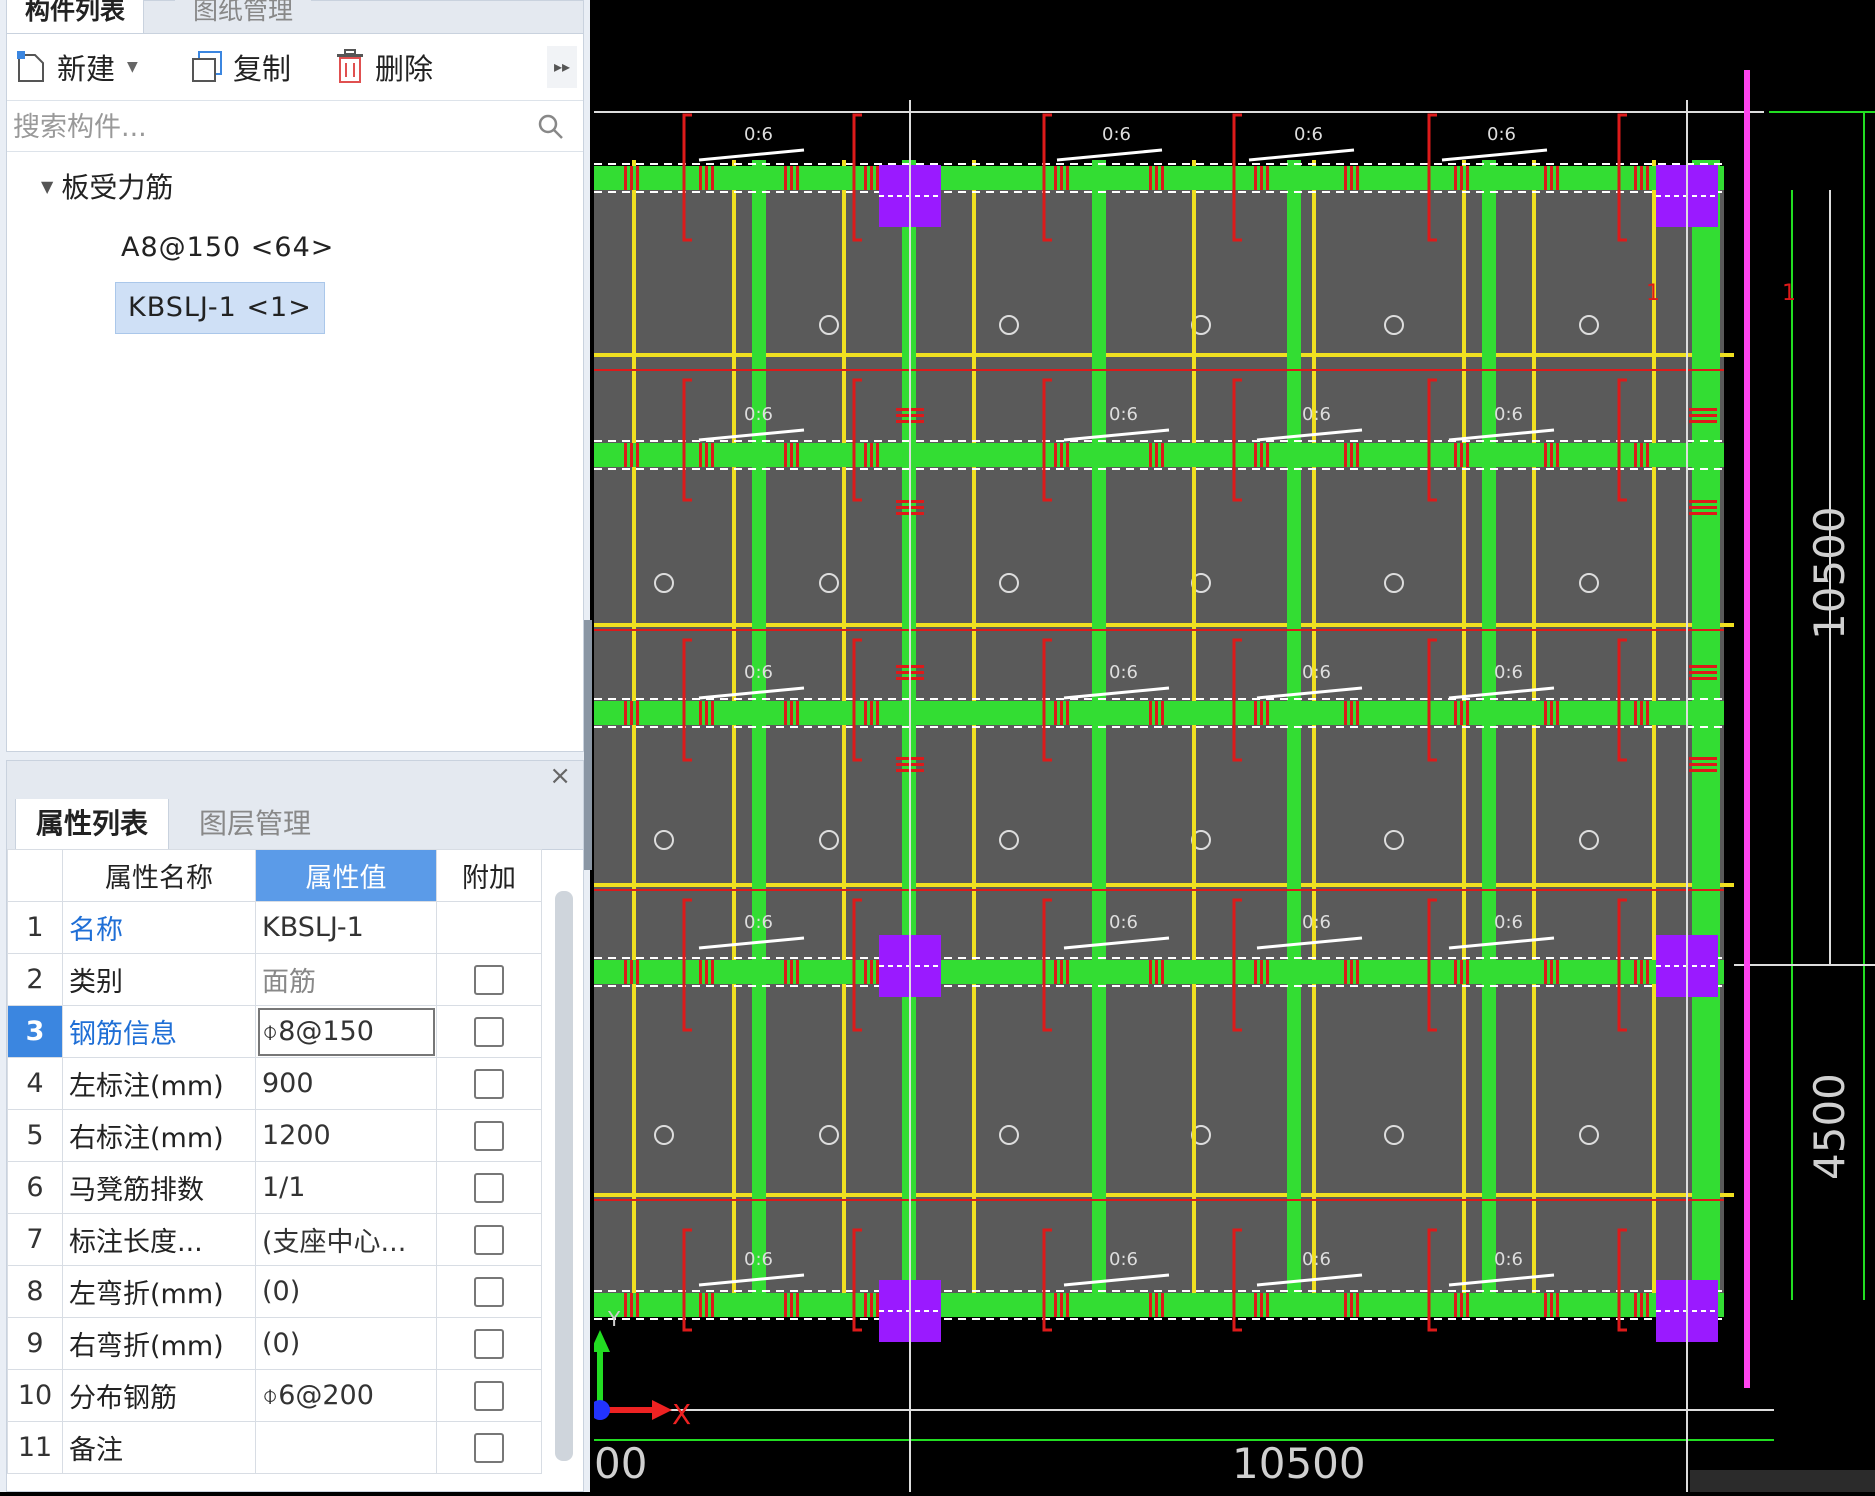 The width and height of the screenshot is (1875, 1496). I want to click on property-value, so click(346, 1447).